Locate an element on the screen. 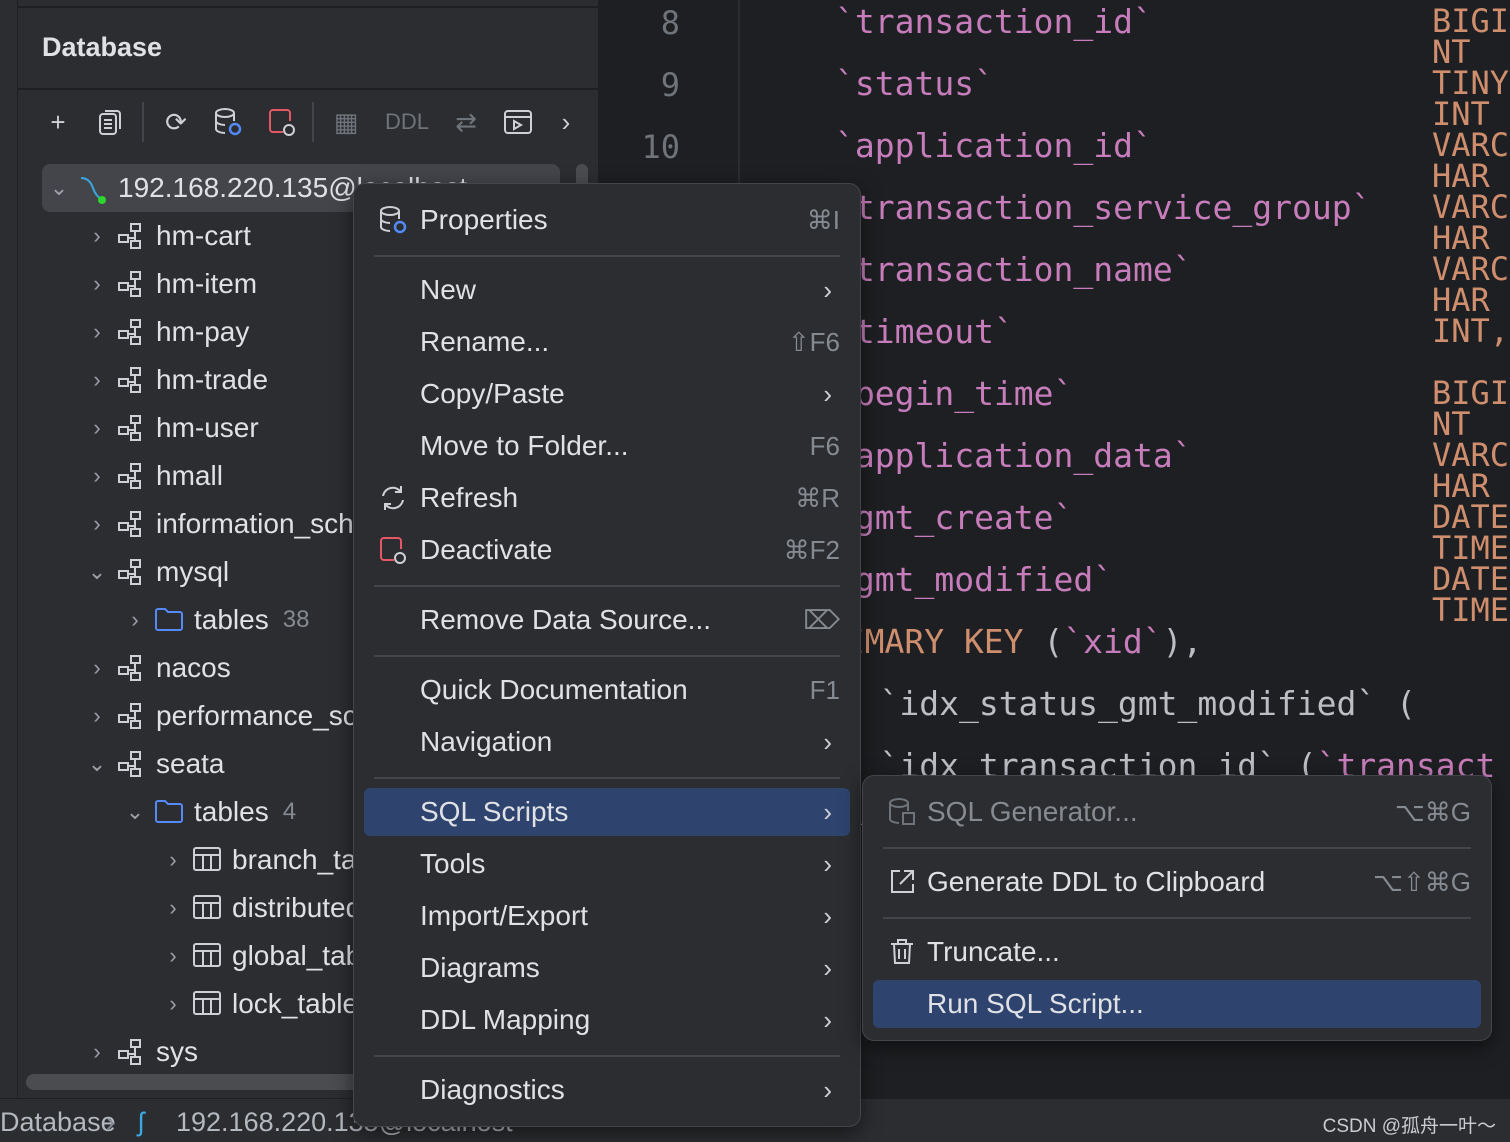 Image resolution: width=1510 pixels, height=1142 pixels. menu-item: Import/Export › is located at coordinates (607, 916).